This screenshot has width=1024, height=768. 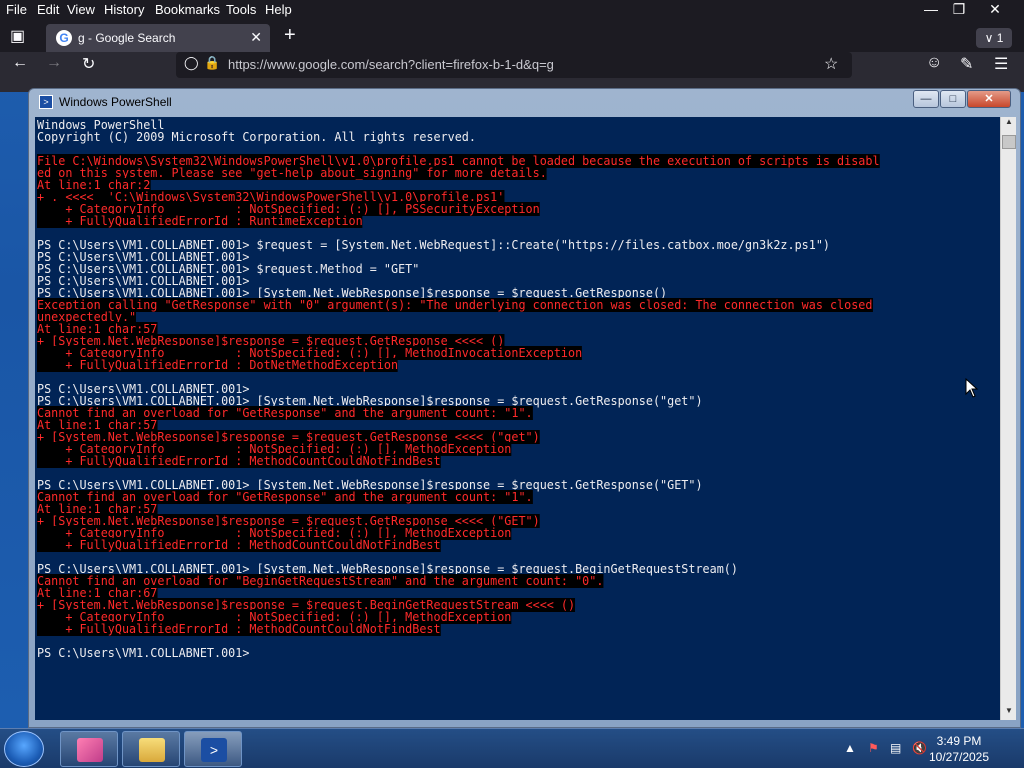 I want to click on powershell-title: Windows PowerShell, so click(x=115, y=102).